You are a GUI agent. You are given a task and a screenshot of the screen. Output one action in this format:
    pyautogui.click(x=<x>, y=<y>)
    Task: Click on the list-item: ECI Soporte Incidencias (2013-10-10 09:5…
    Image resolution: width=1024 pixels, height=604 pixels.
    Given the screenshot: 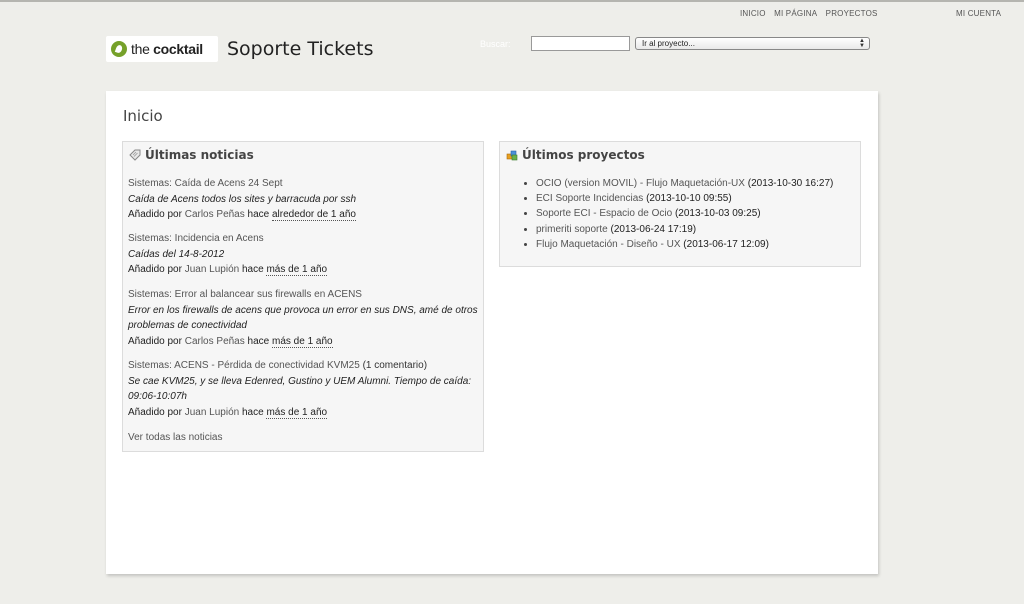 What is the action you would take?
    pyautogui.click(x=684, y=198)
    